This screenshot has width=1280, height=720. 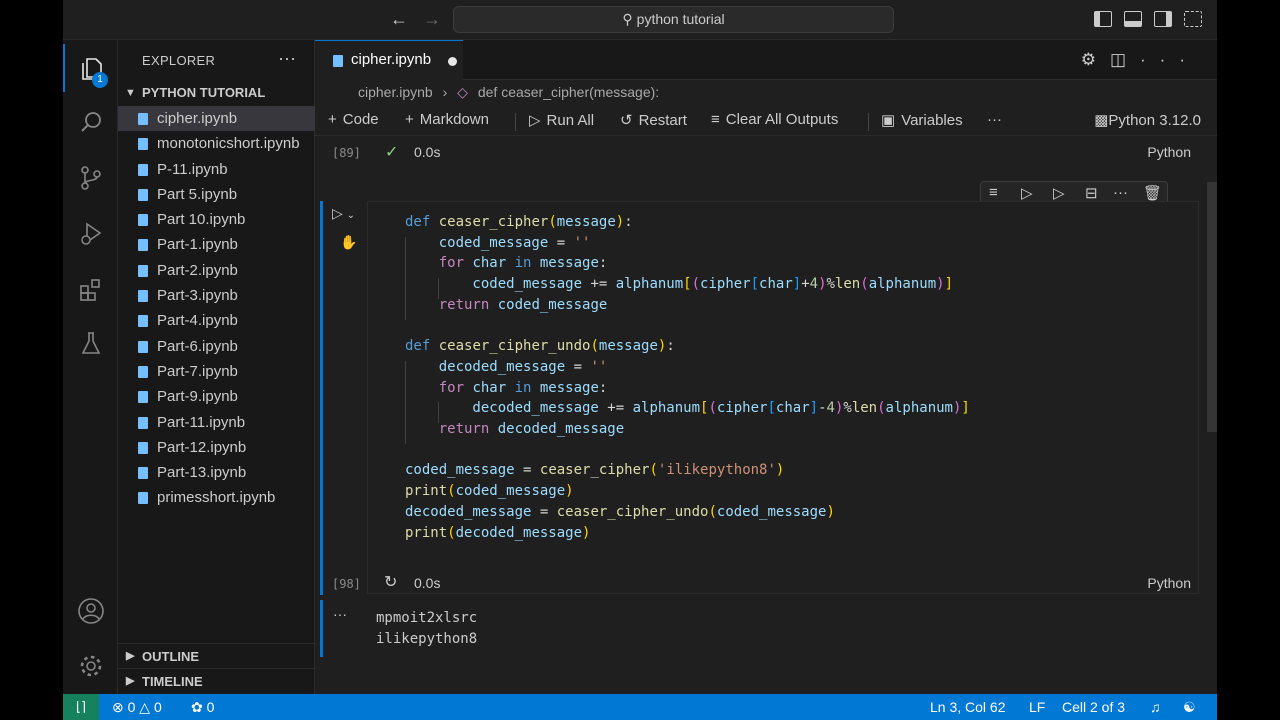 What do you see at coordinates (561, 120) in the screenshot?
I see `run-all-button: ▷ Run All` at bounding box center [561, 120].